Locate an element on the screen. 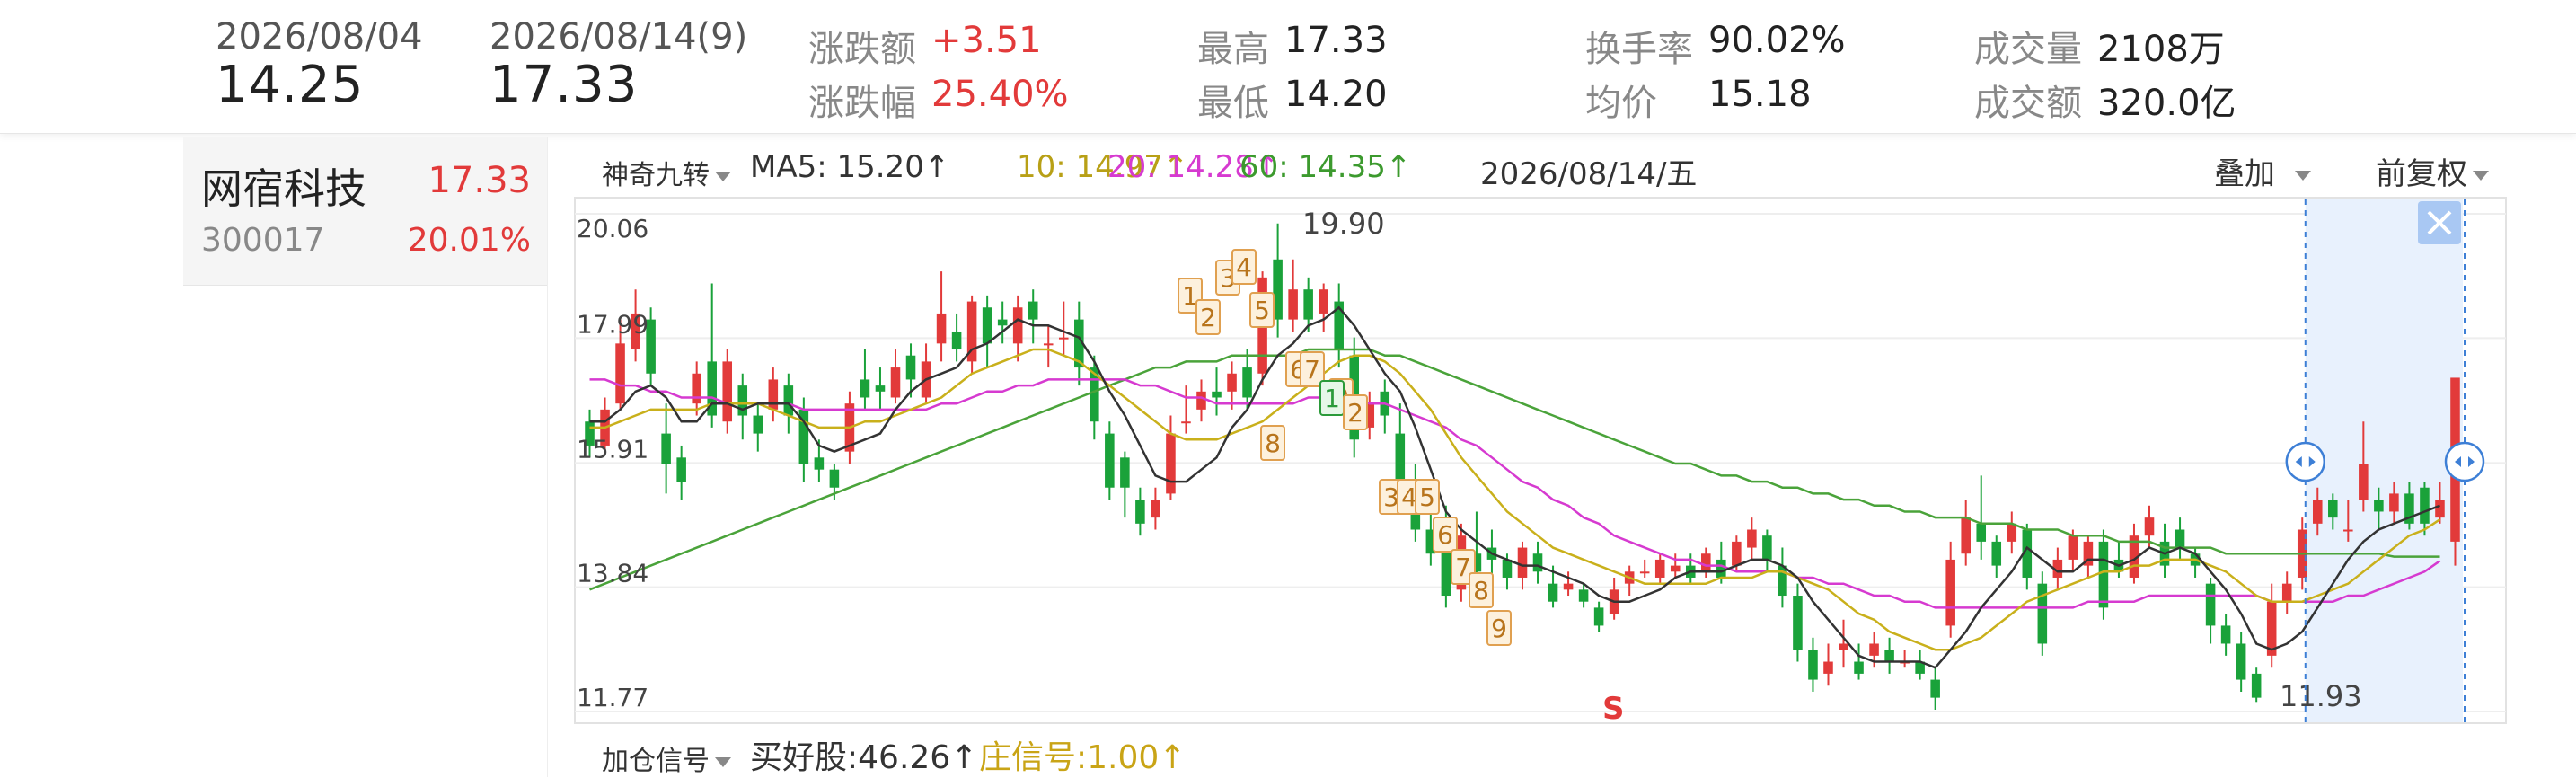  low-price-label: 11.93 is located at coordinates (2321, 696).